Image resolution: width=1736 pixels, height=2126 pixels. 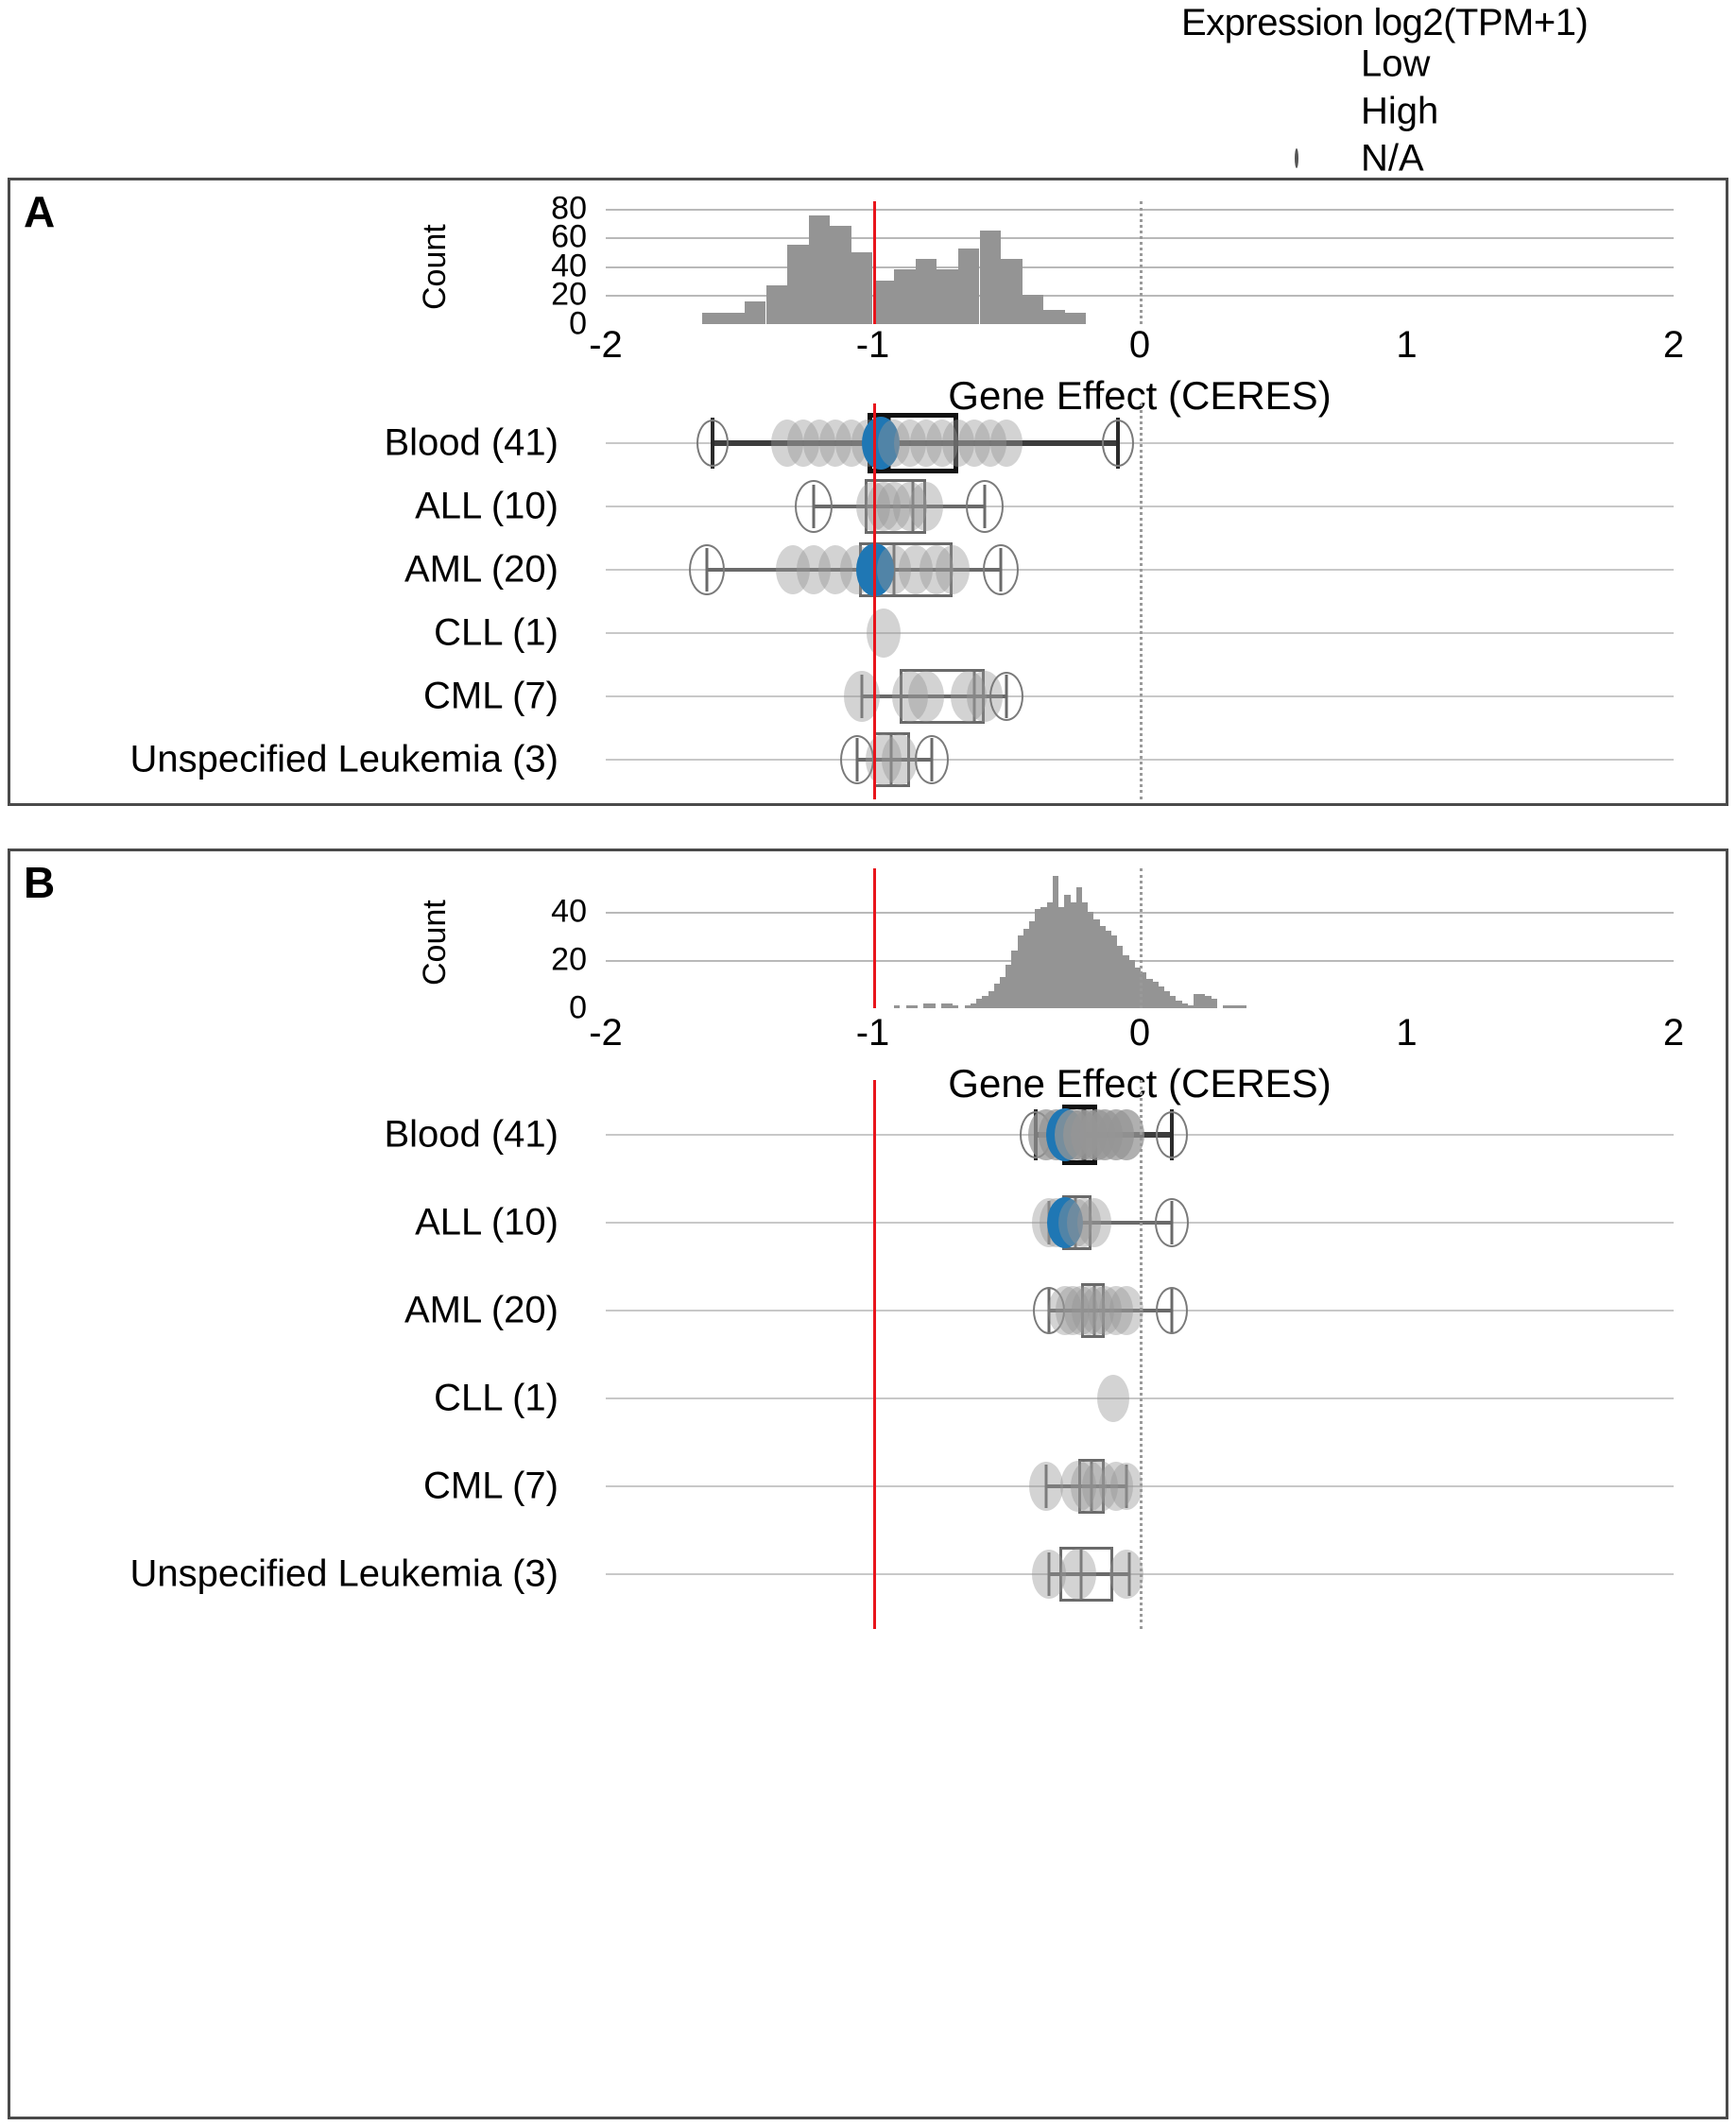 I want to click on legend-item-low: Low, so click(x=1455, y=64).